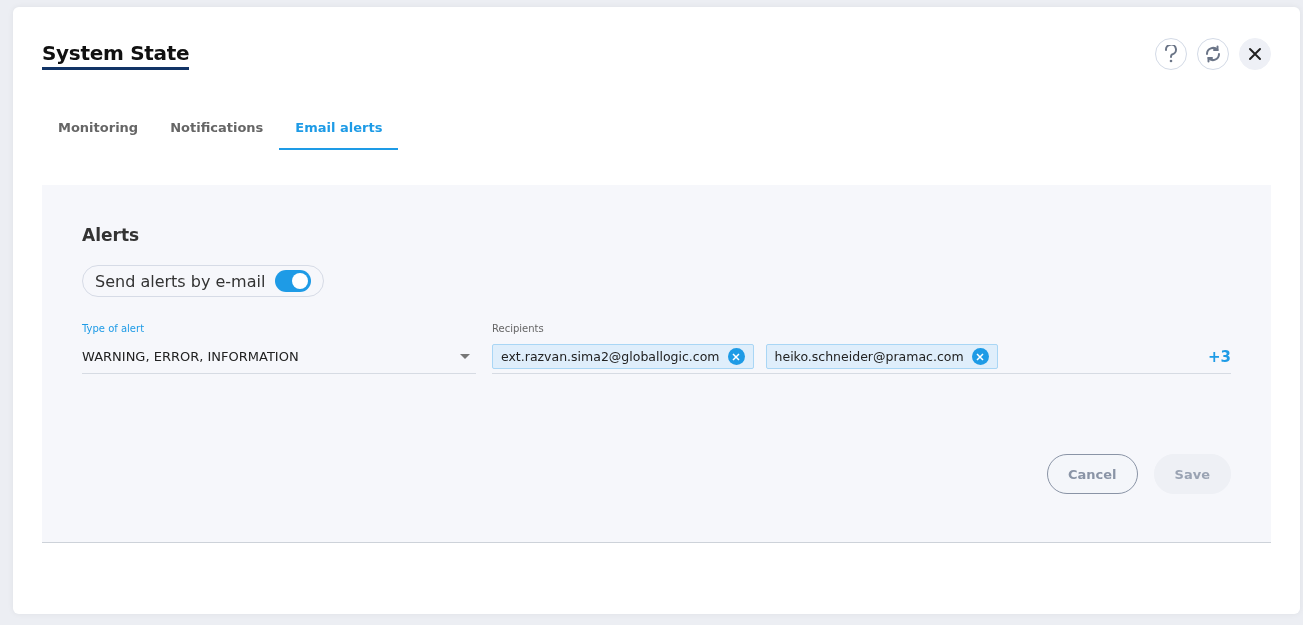  What do you see at coordinates (610, 356) in the screenshot?
I see `recipient-email: ext.razvan.sima2@globallogic.com` at bounding box center [610, 356].